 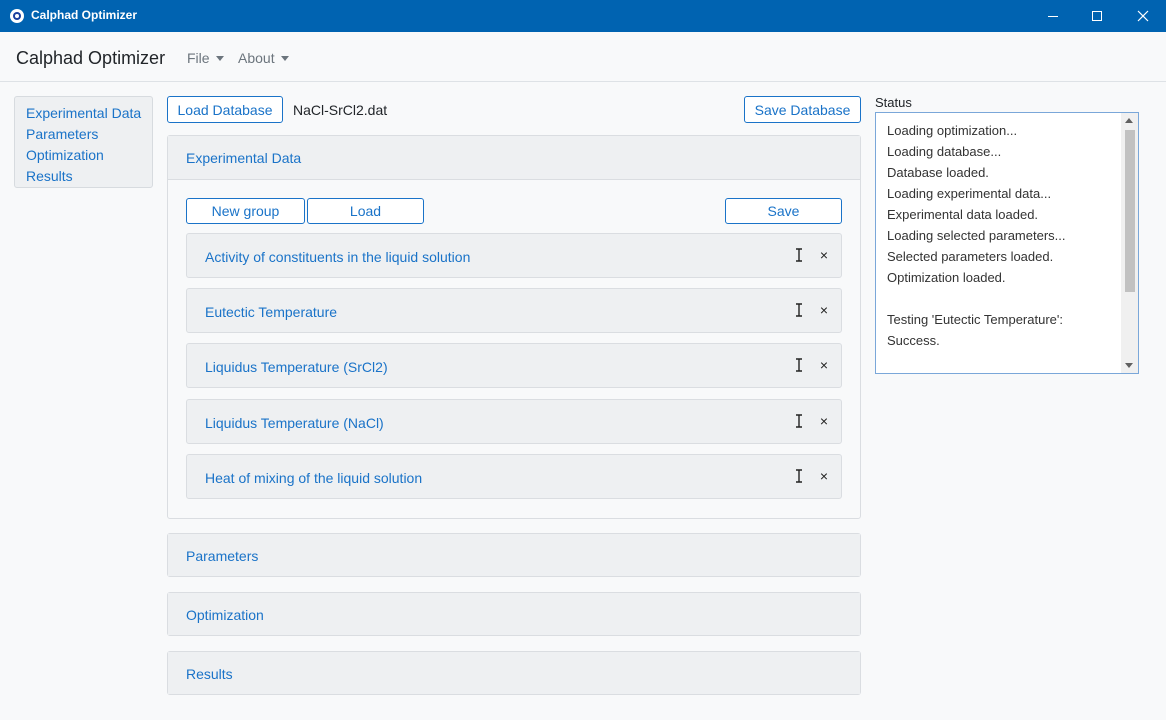 What do you see at coordinates (245, 211) in the screenshot?
I see `new-group-button: New group` at bounding box center [245, 211].